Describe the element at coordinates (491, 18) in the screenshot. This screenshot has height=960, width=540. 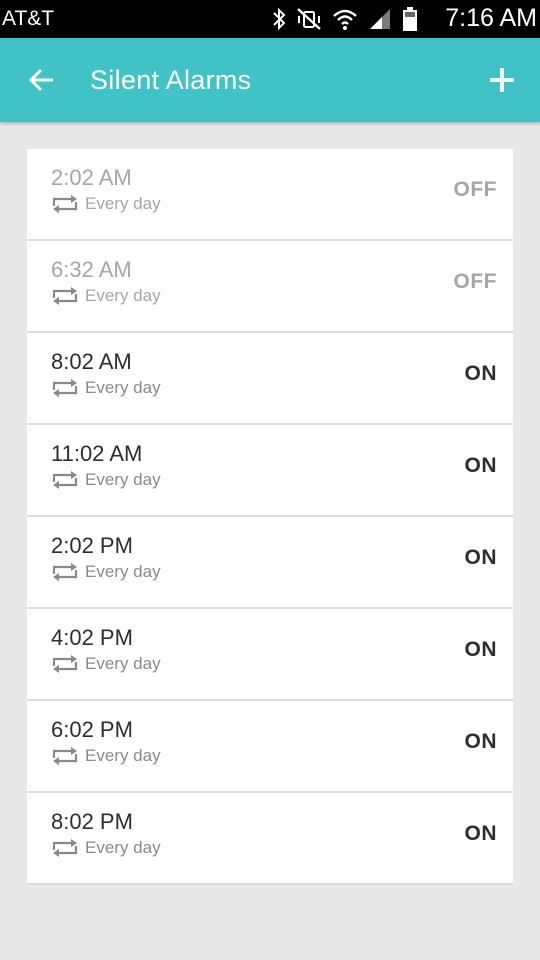
I see `status-clock: 7:16 AM` at that location.